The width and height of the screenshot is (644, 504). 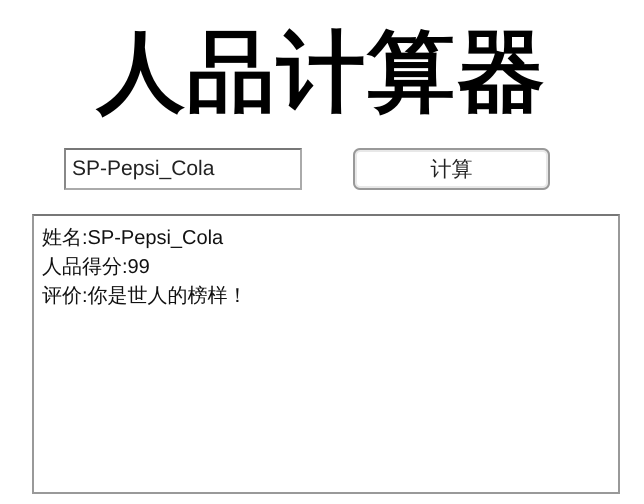 What do you see at coordinates (451, 169) in the screenshot?
I see `calculate-button: 计算` at bounding box center [451, 169].